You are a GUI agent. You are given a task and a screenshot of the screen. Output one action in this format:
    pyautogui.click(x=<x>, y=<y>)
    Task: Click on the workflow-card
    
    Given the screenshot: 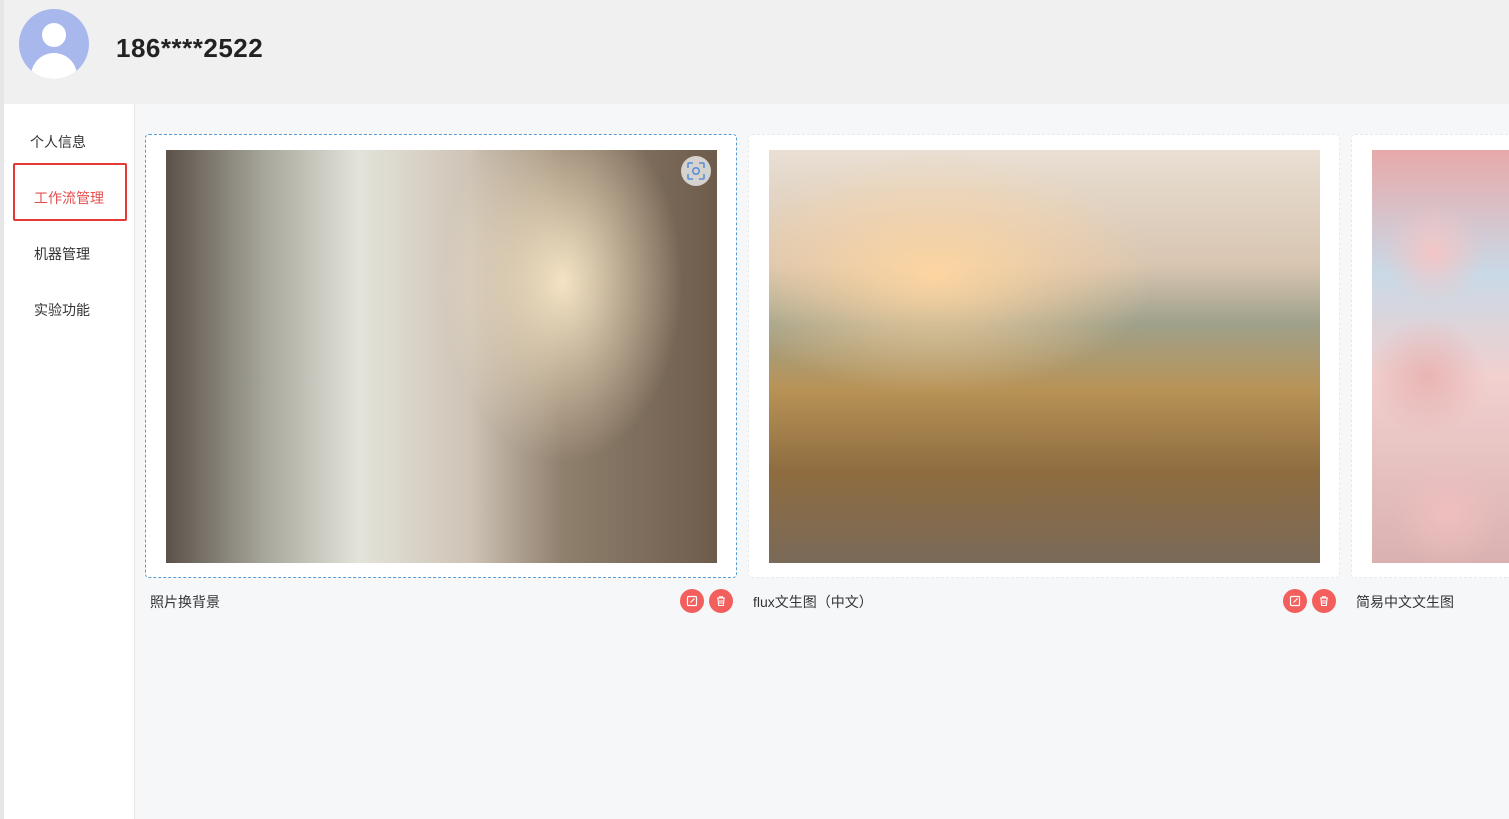 What is the action you would take?
    pyautogui.click(x=1430, y=356)
    